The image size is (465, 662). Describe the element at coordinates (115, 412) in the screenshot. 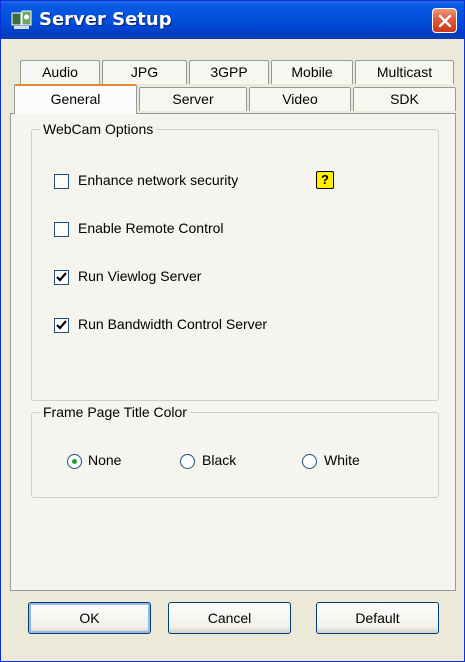

I see `frame-page-title-color-title: Frame Page Title Color` at that location.